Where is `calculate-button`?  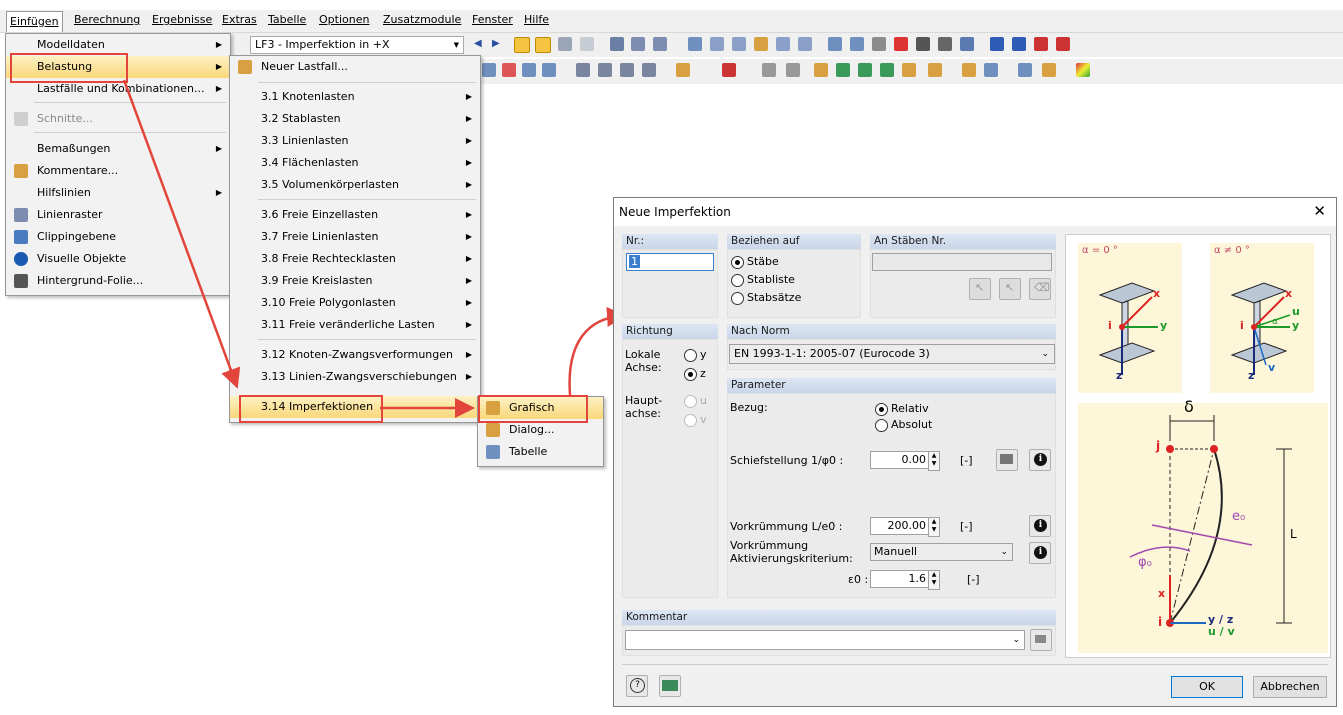 calculate-button is located at coordinates (1007, 460).